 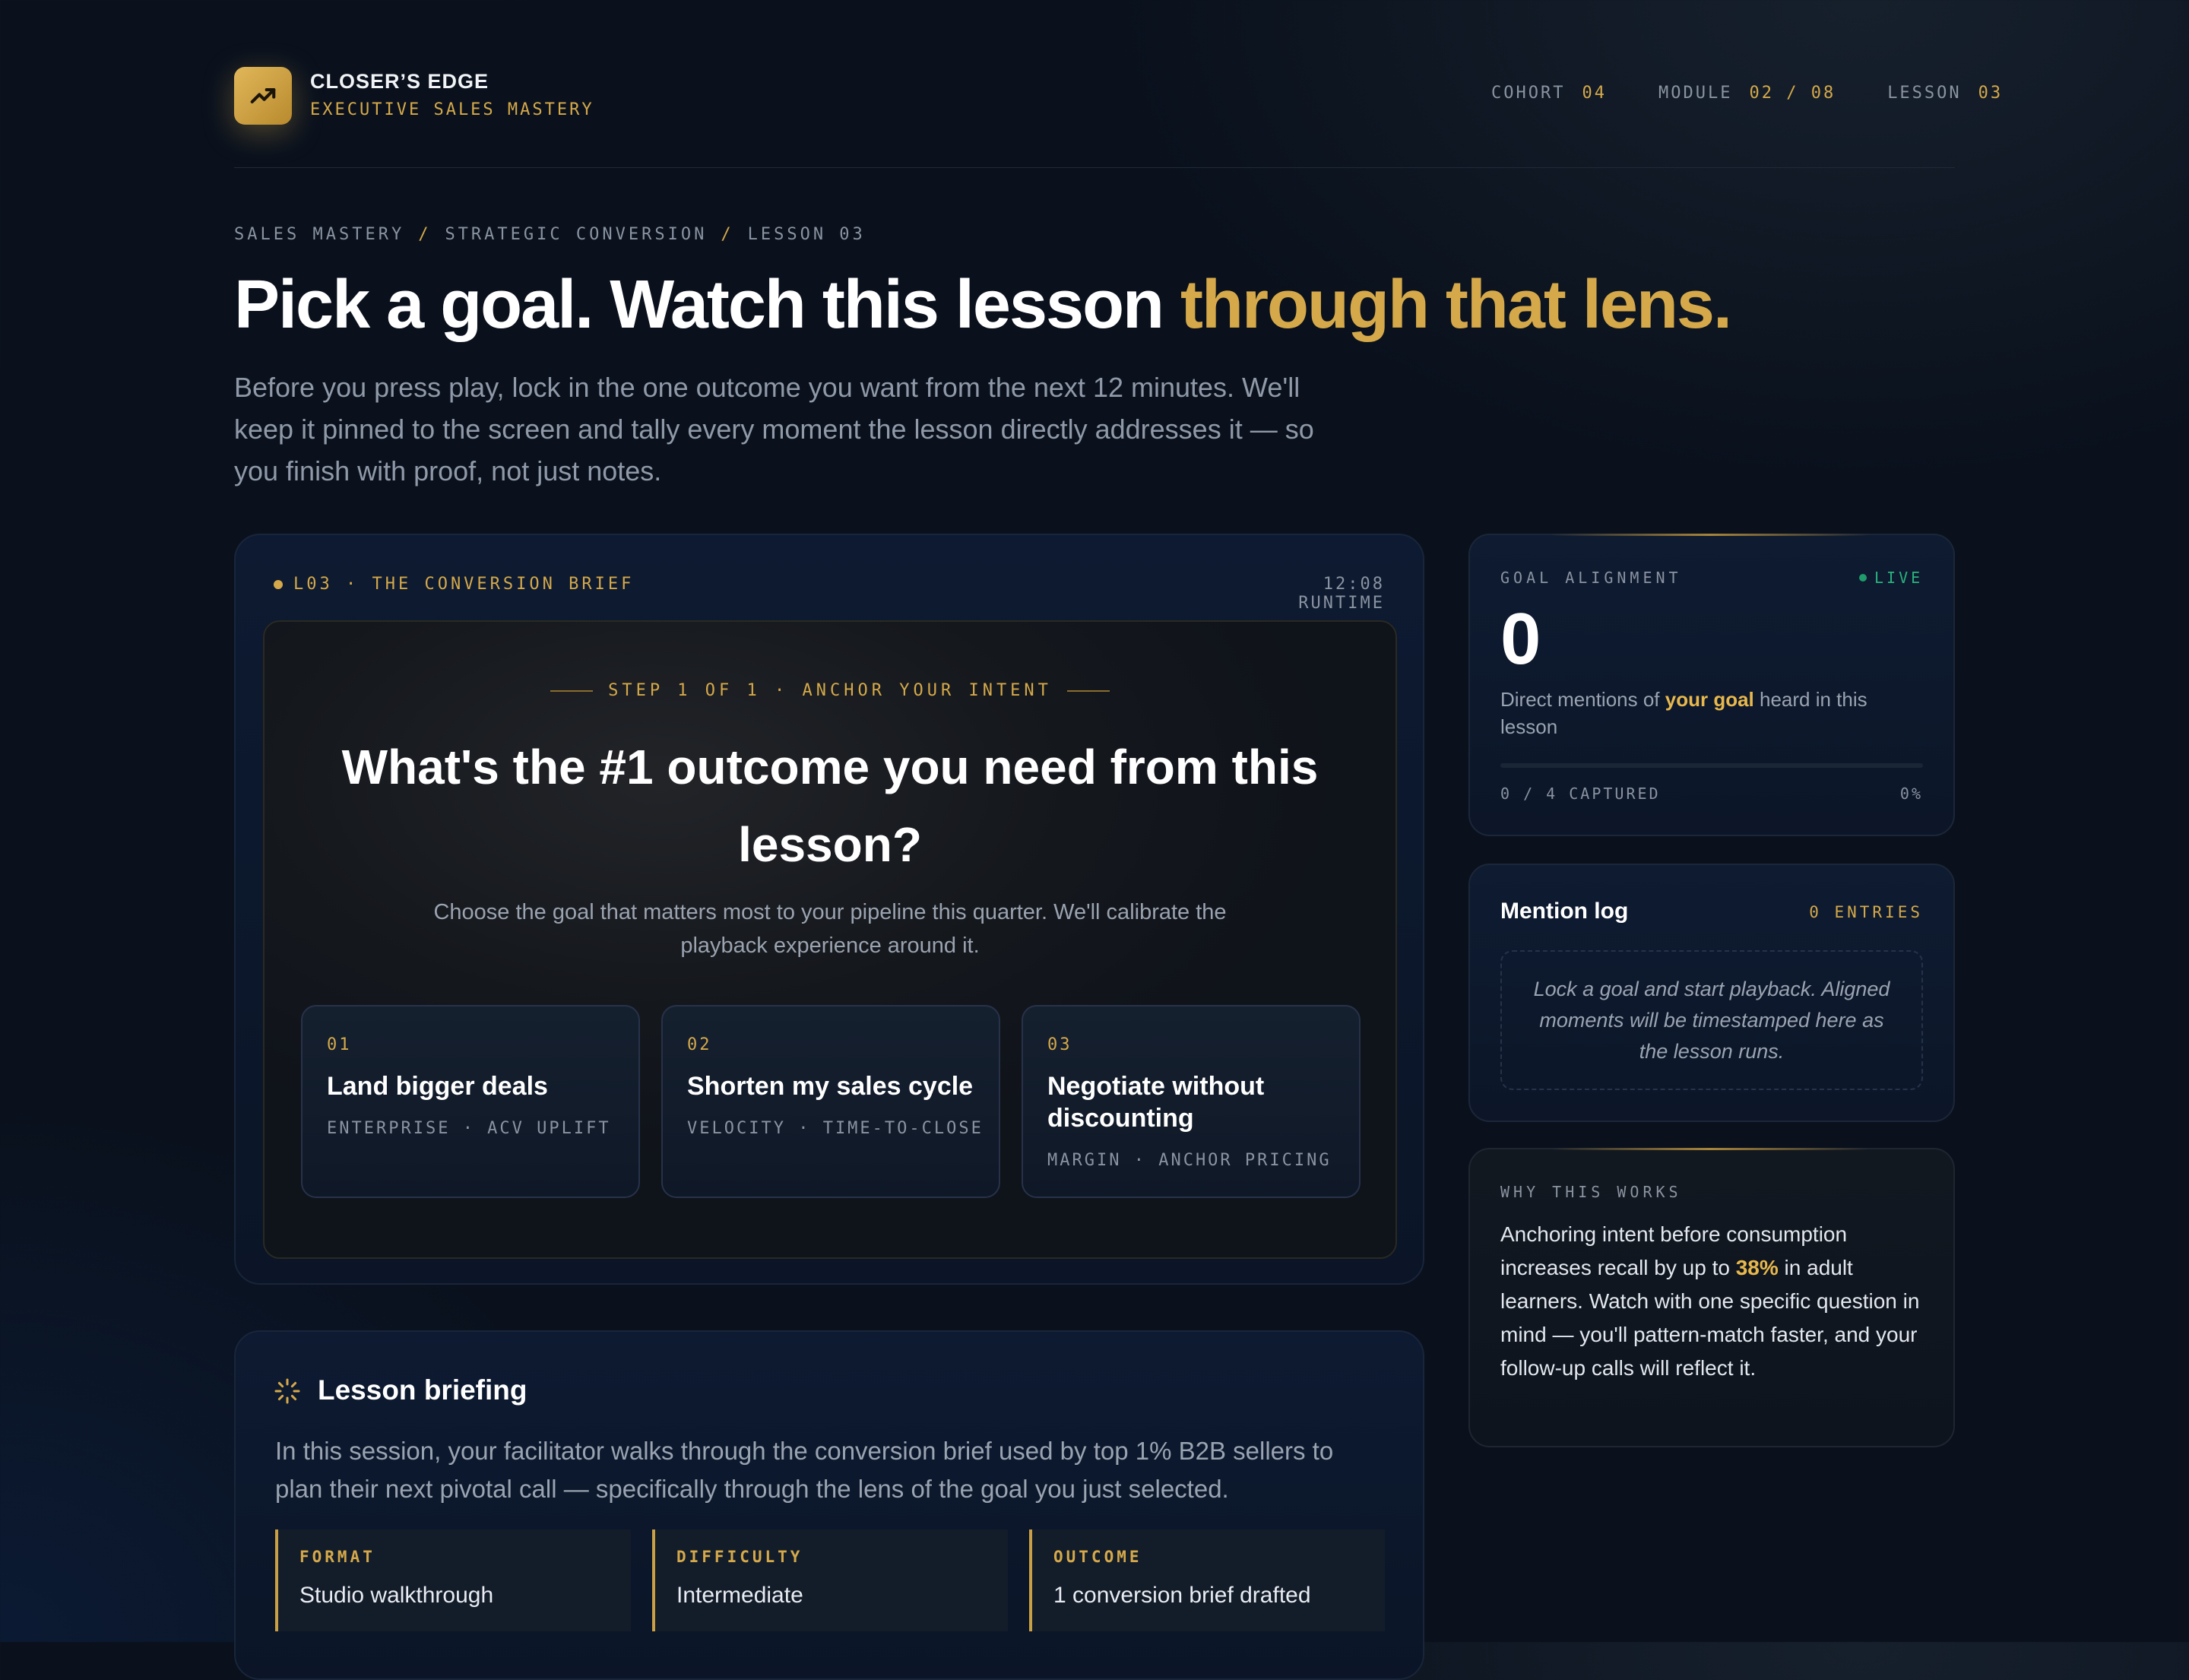 I want to click on info-label: FORMAT, so click(x=337, y=1557).